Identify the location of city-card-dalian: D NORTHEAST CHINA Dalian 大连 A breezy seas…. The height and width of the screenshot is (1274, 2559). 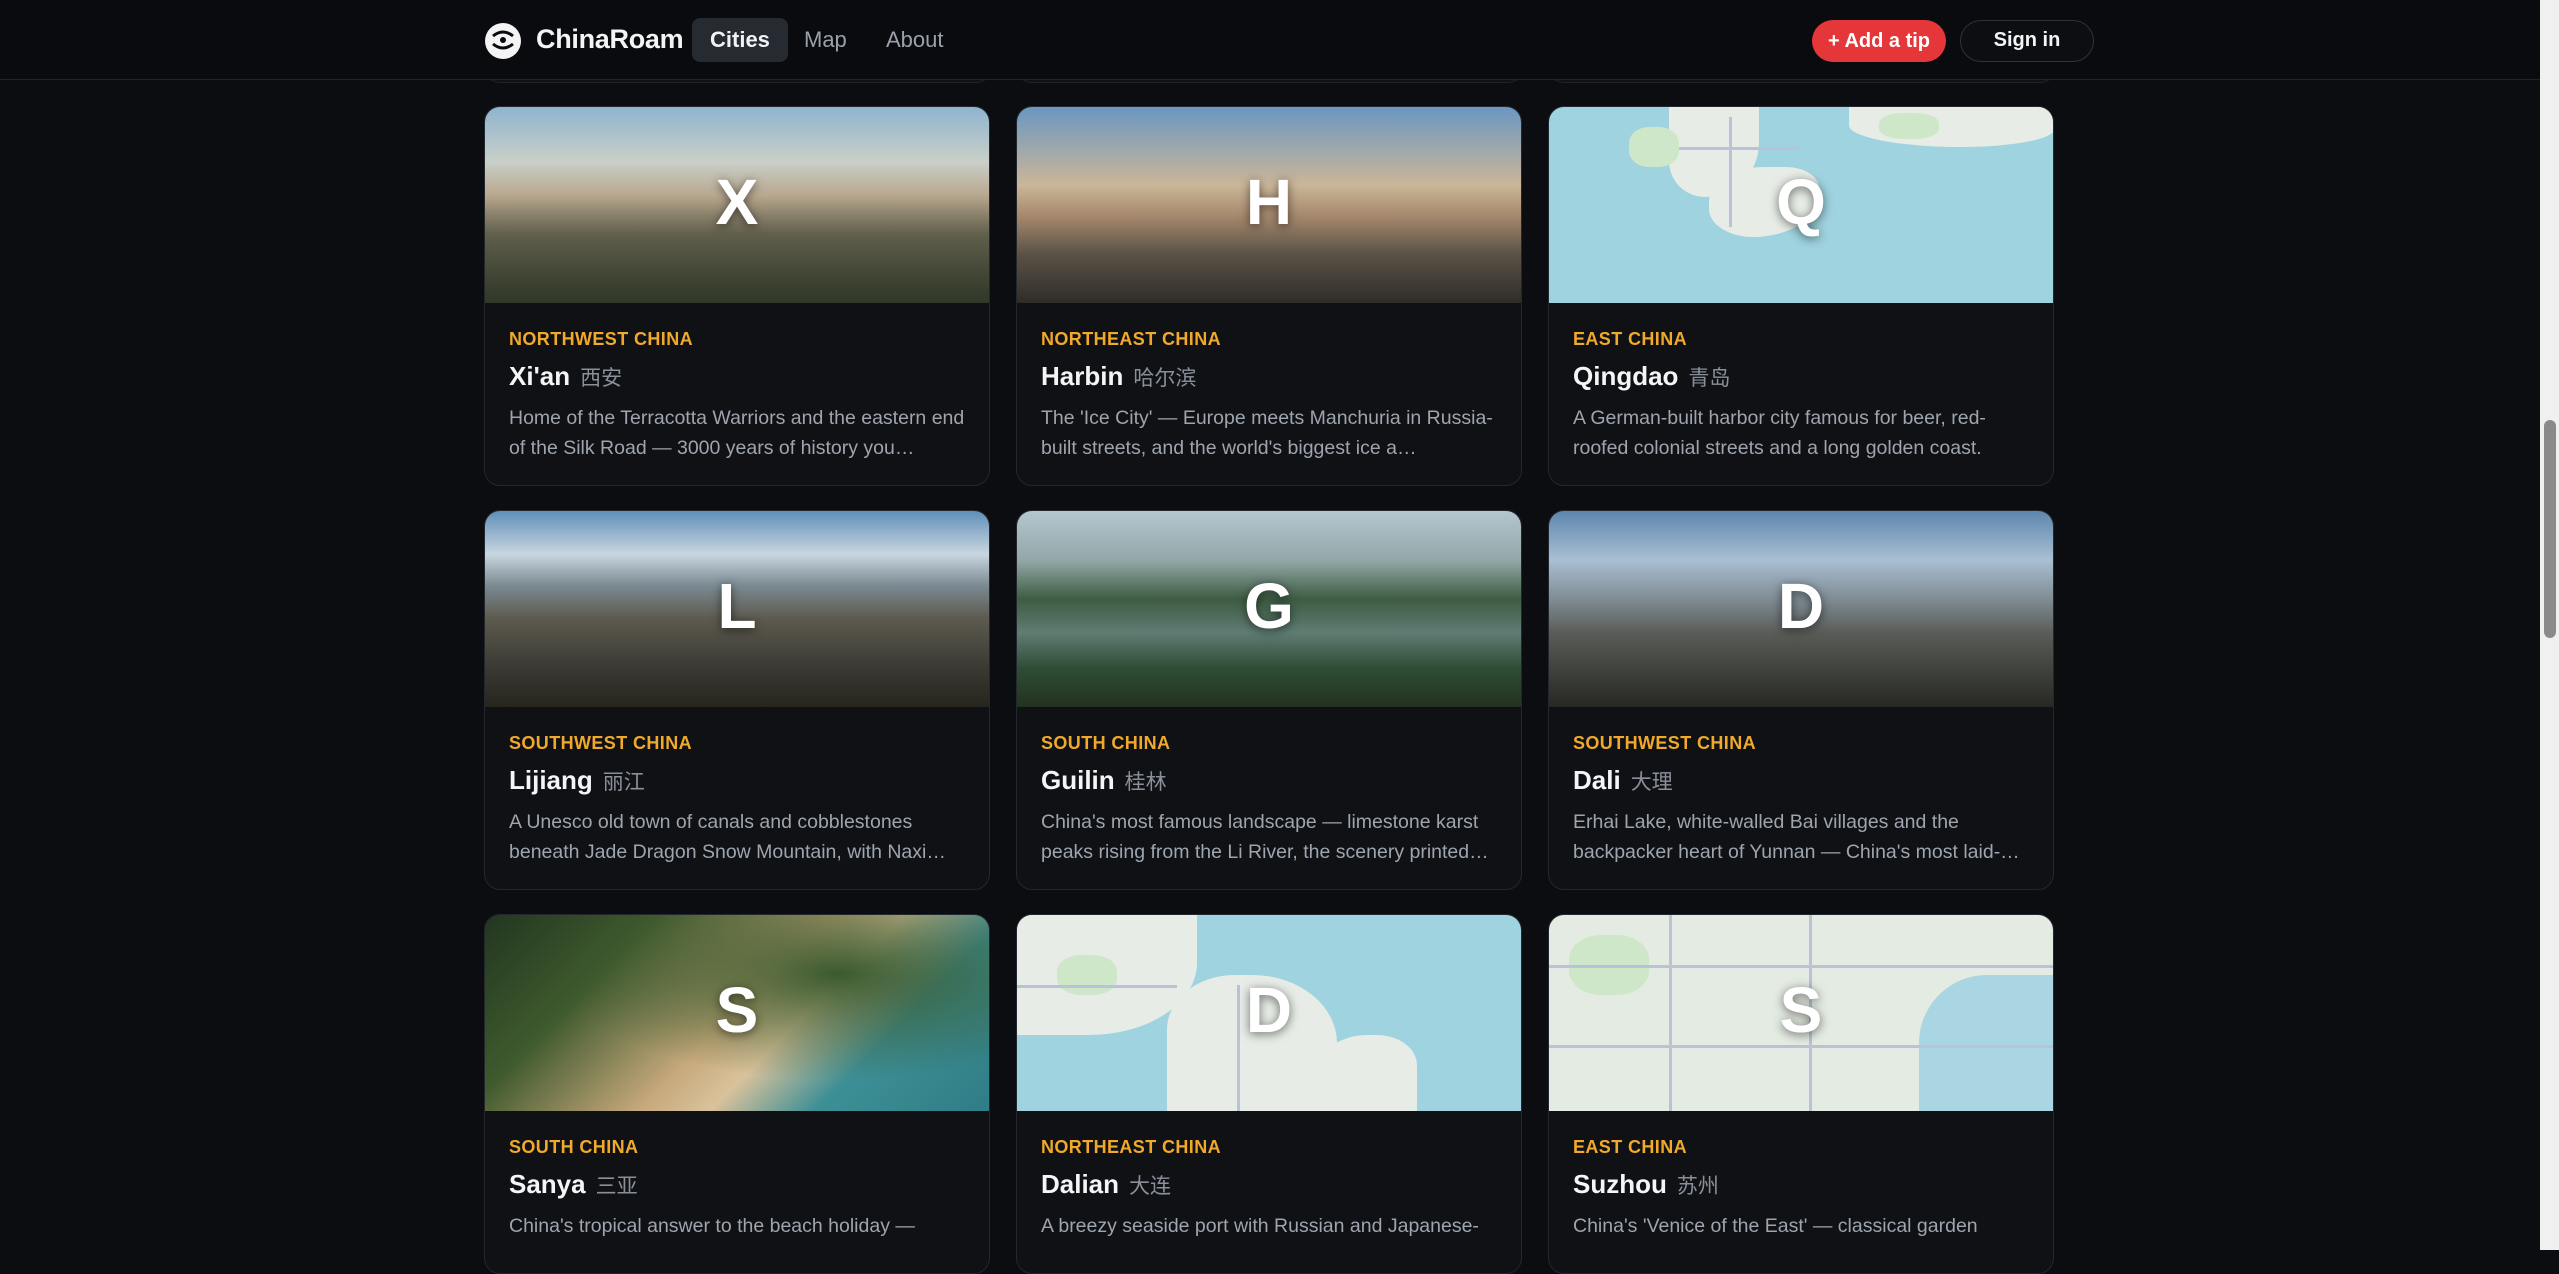
(1269, 1094).